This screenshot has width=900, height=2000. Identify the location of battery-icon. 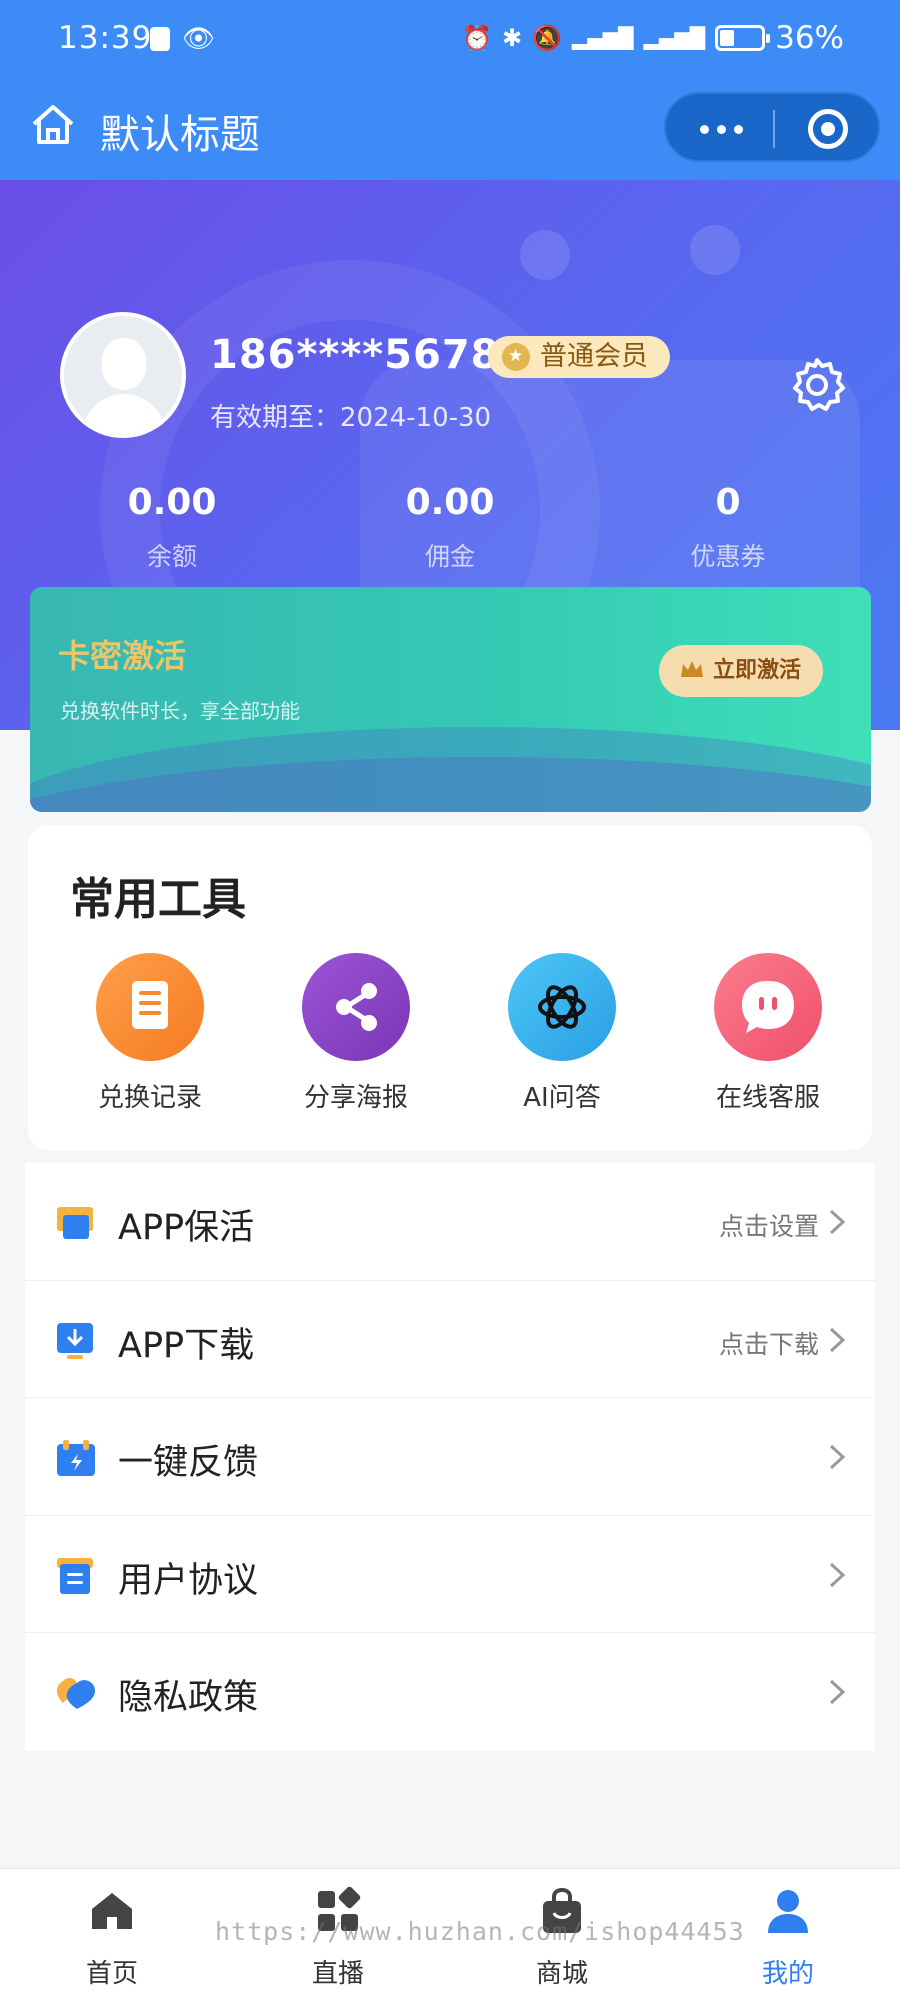
(743, 38).